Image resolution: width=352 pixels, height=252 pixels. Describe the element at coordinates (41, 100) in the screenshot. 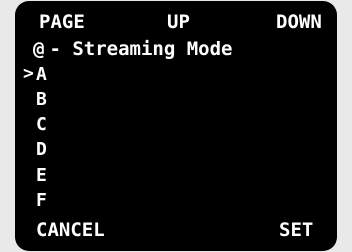

I see `list-item-b: B` at that location.